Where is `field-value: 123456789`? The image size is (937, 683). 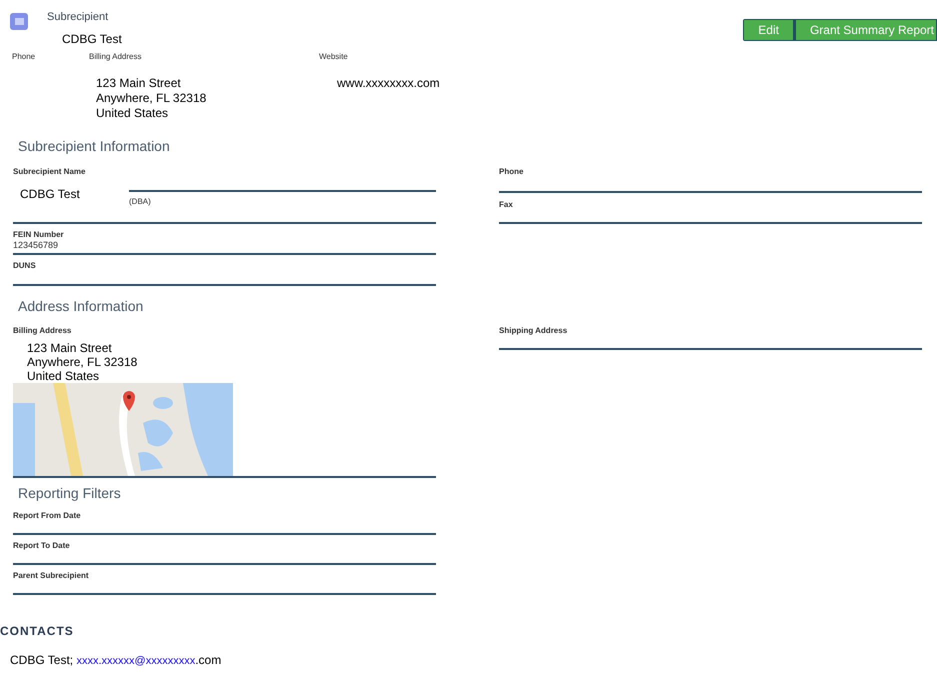 field-value: 123456789 is located at coordinates (36, 246).